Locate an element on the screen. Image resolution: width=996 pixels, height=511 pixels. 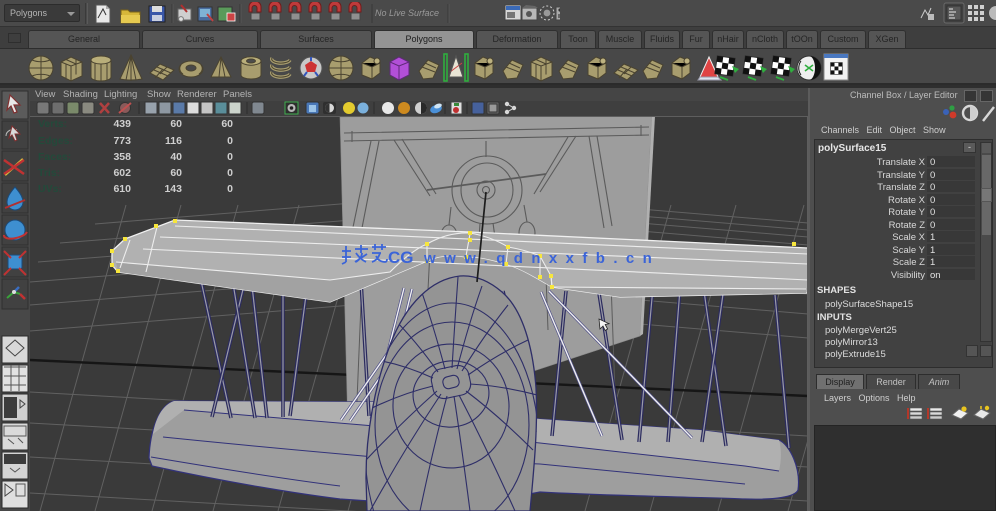
svg-text: 143 is located at coordinates (173, 189).